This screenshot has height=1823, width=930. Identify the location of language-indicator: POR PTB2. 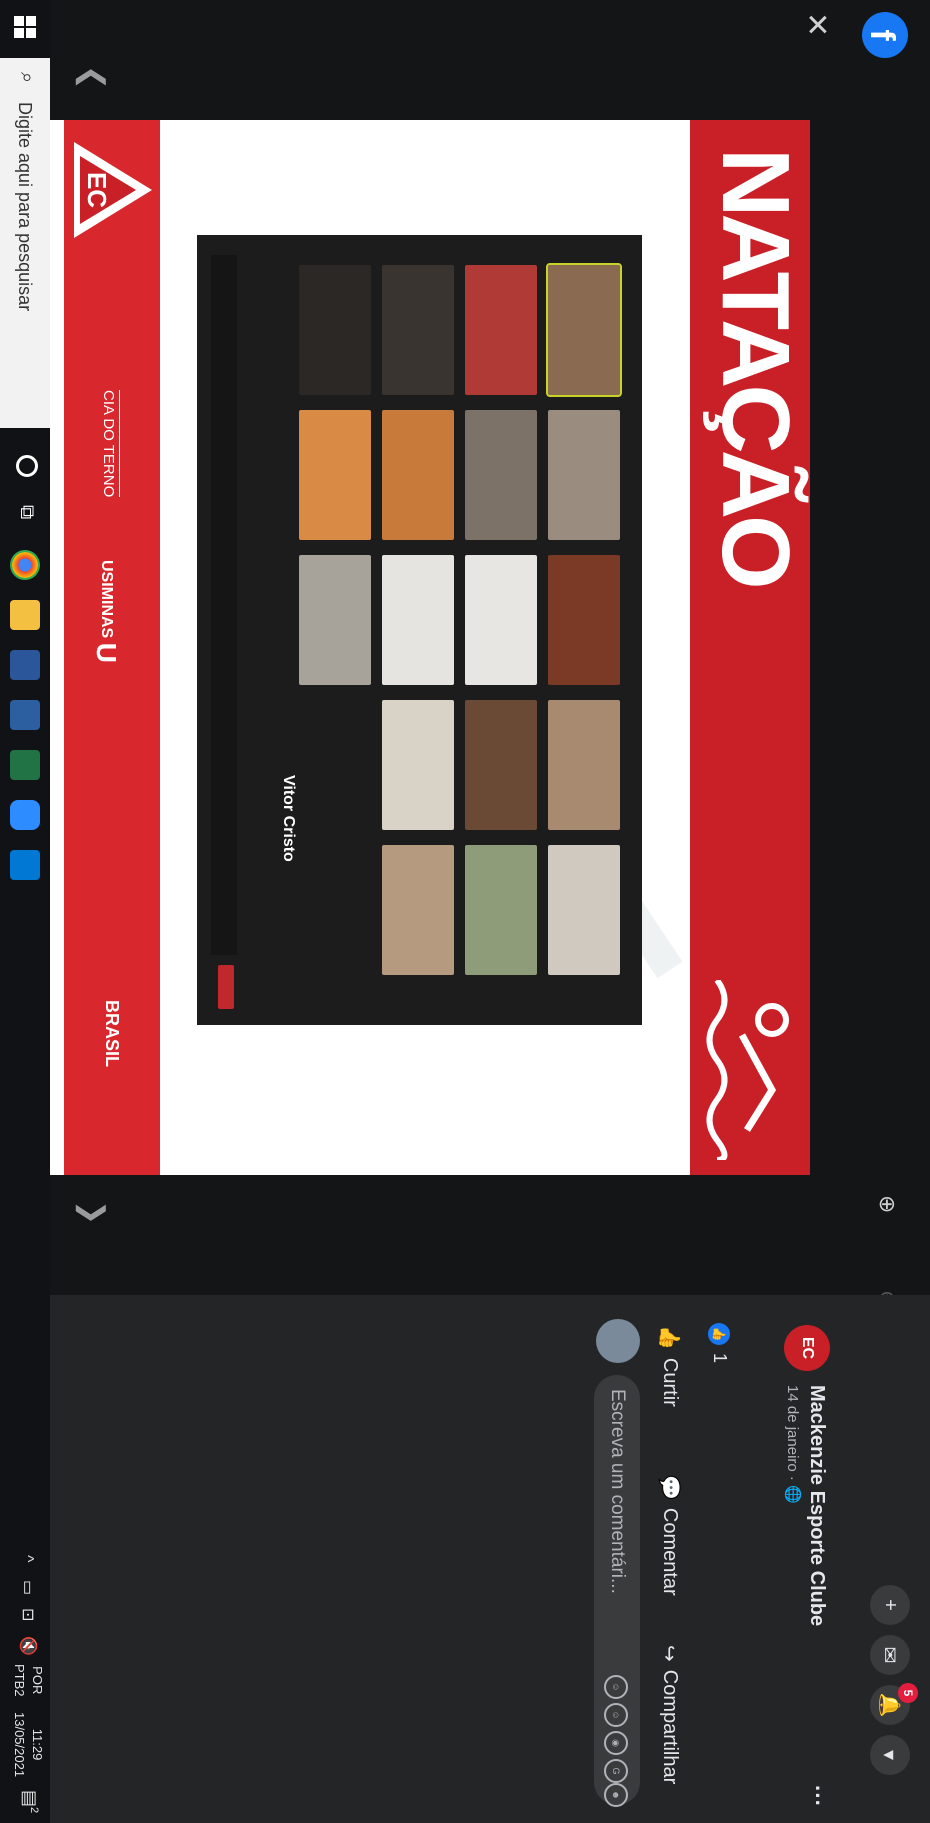
(28, 1680).